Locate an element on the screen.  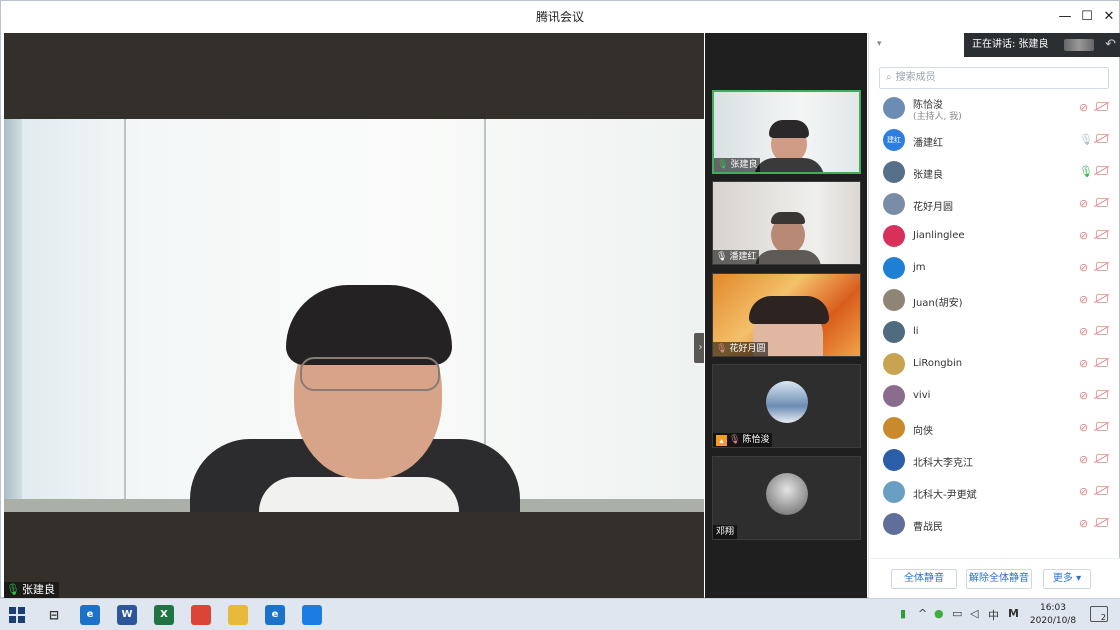
thumbnail-label: ▴ 🎙 陈恰浚 is located at coordinates (743, 440).